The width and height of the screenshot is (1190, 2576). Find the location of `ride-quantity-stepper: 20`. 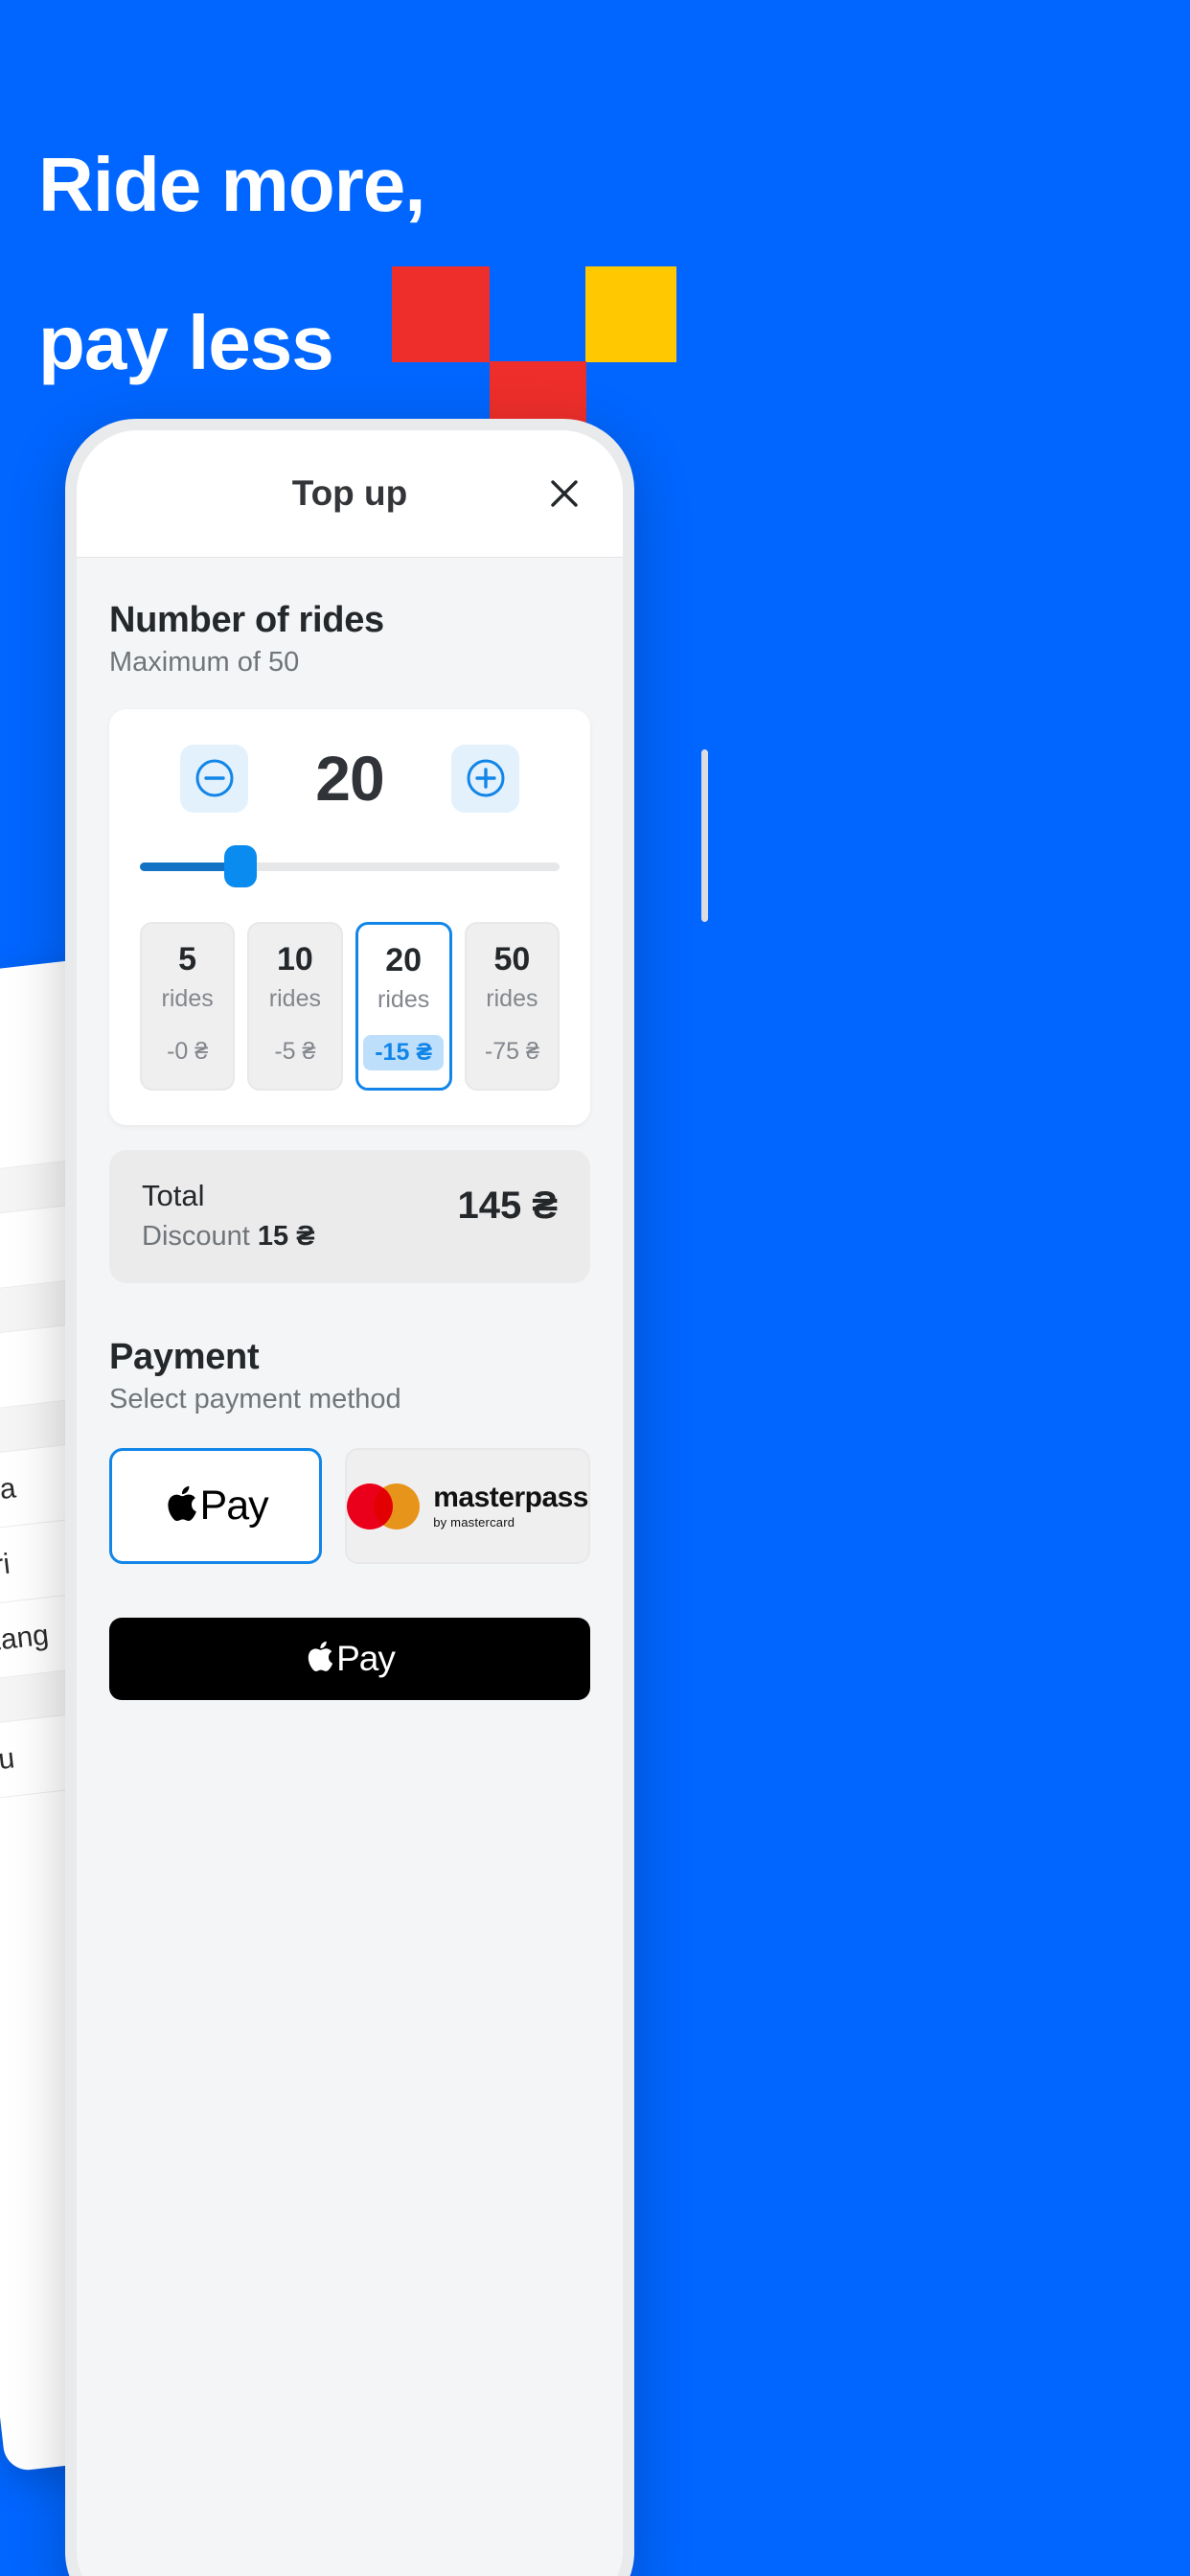

ride-quantity-stepper: 20 is located at coordinates (350, 778).